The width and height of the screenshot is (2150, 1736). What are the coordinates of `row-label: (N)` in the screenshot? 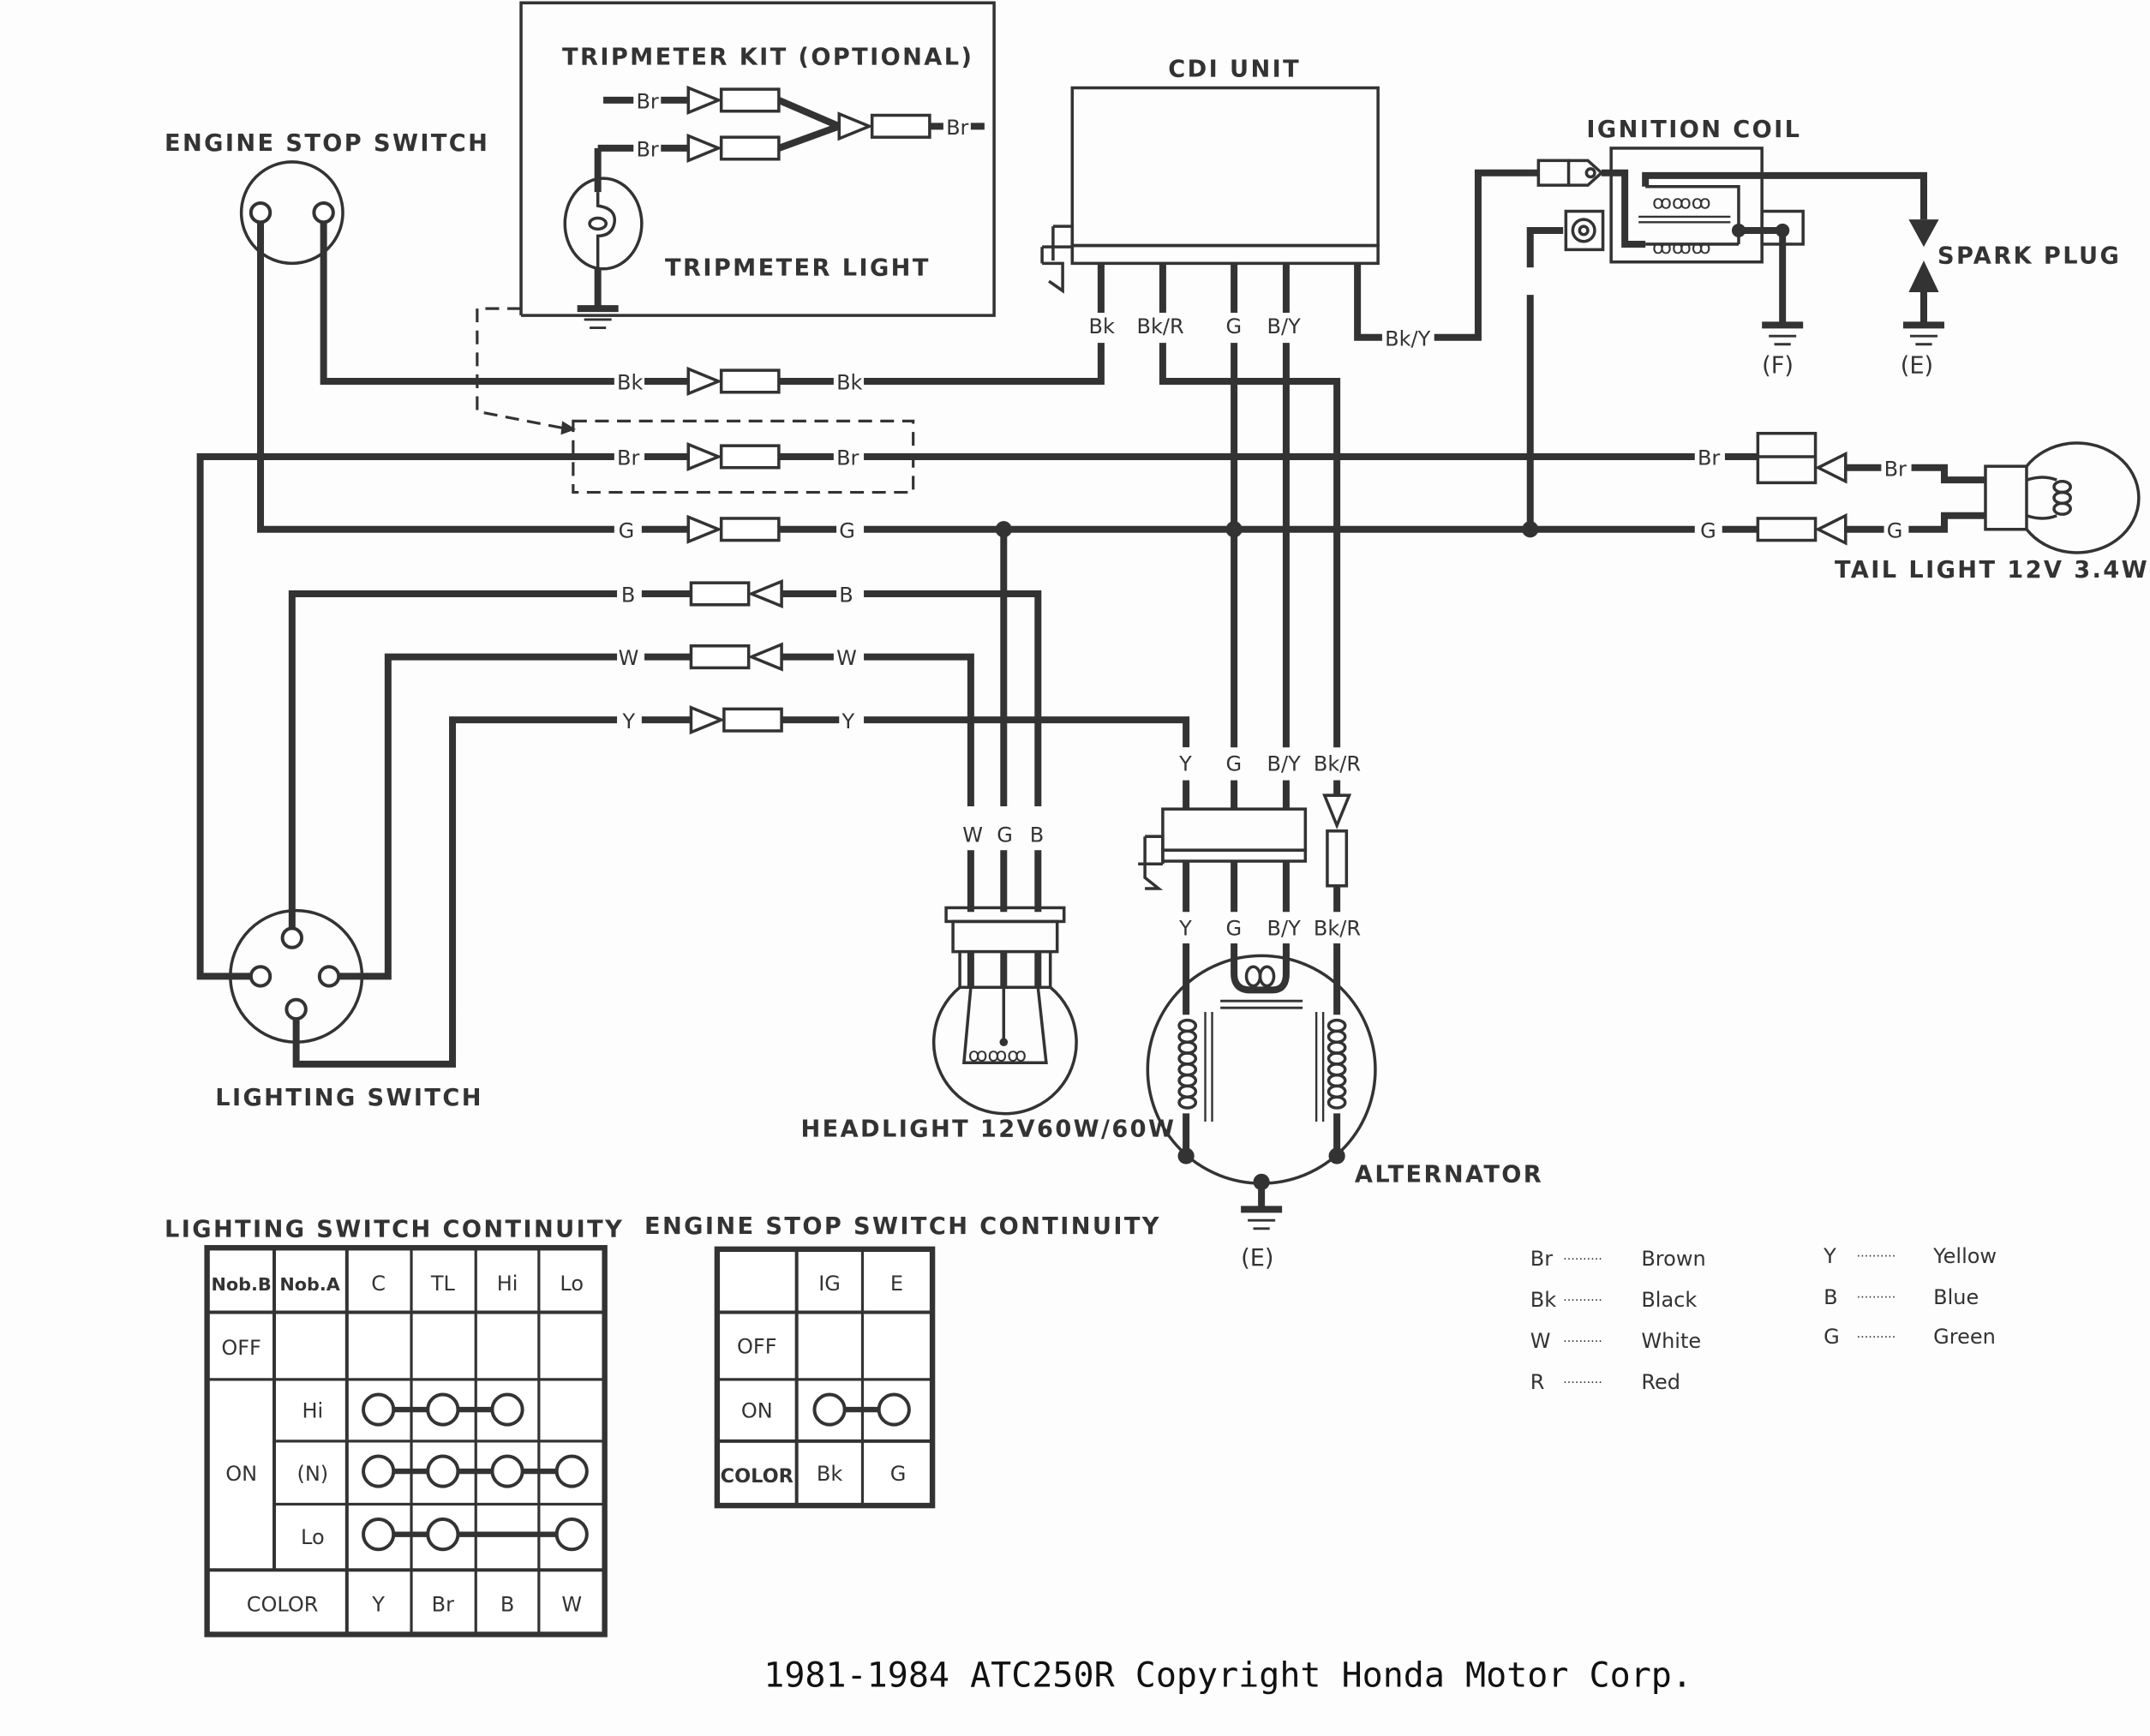 It's located at (312, 1474).